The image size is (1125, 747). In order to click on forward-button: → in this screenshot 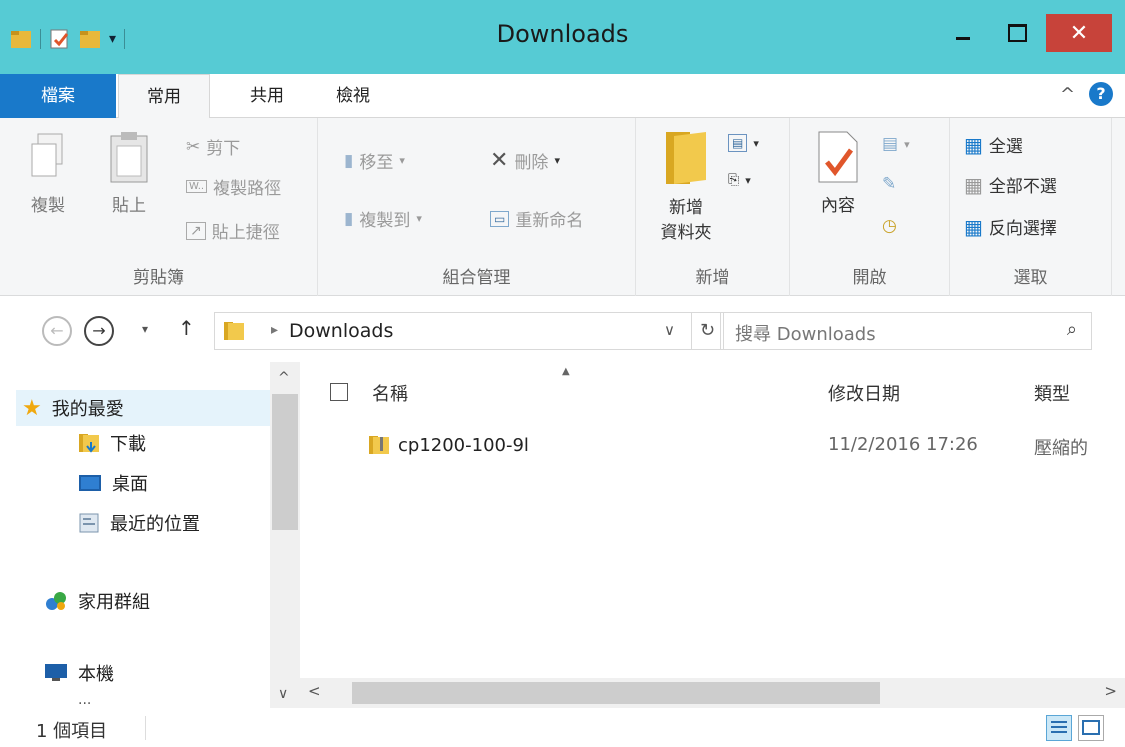, I will do `click(99, 331)`.